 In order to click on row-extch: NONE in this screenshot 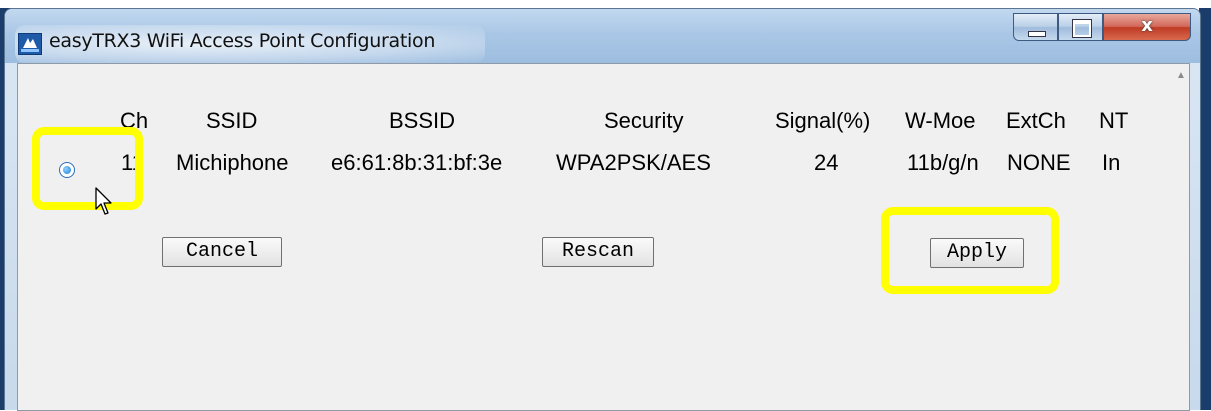, I will do `click(1039, 162)`.